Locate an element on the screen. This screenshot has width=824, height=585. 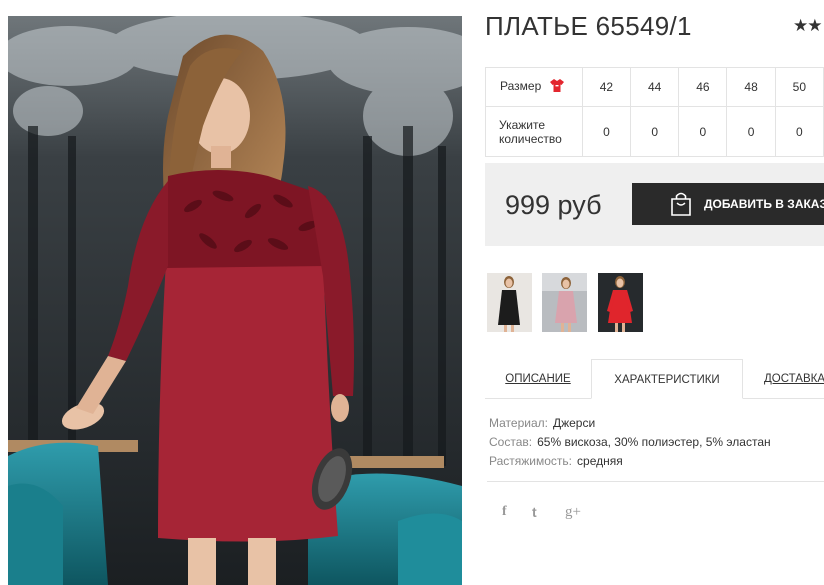
google-plus-icon: g+ is located at coordinates (573, 512).